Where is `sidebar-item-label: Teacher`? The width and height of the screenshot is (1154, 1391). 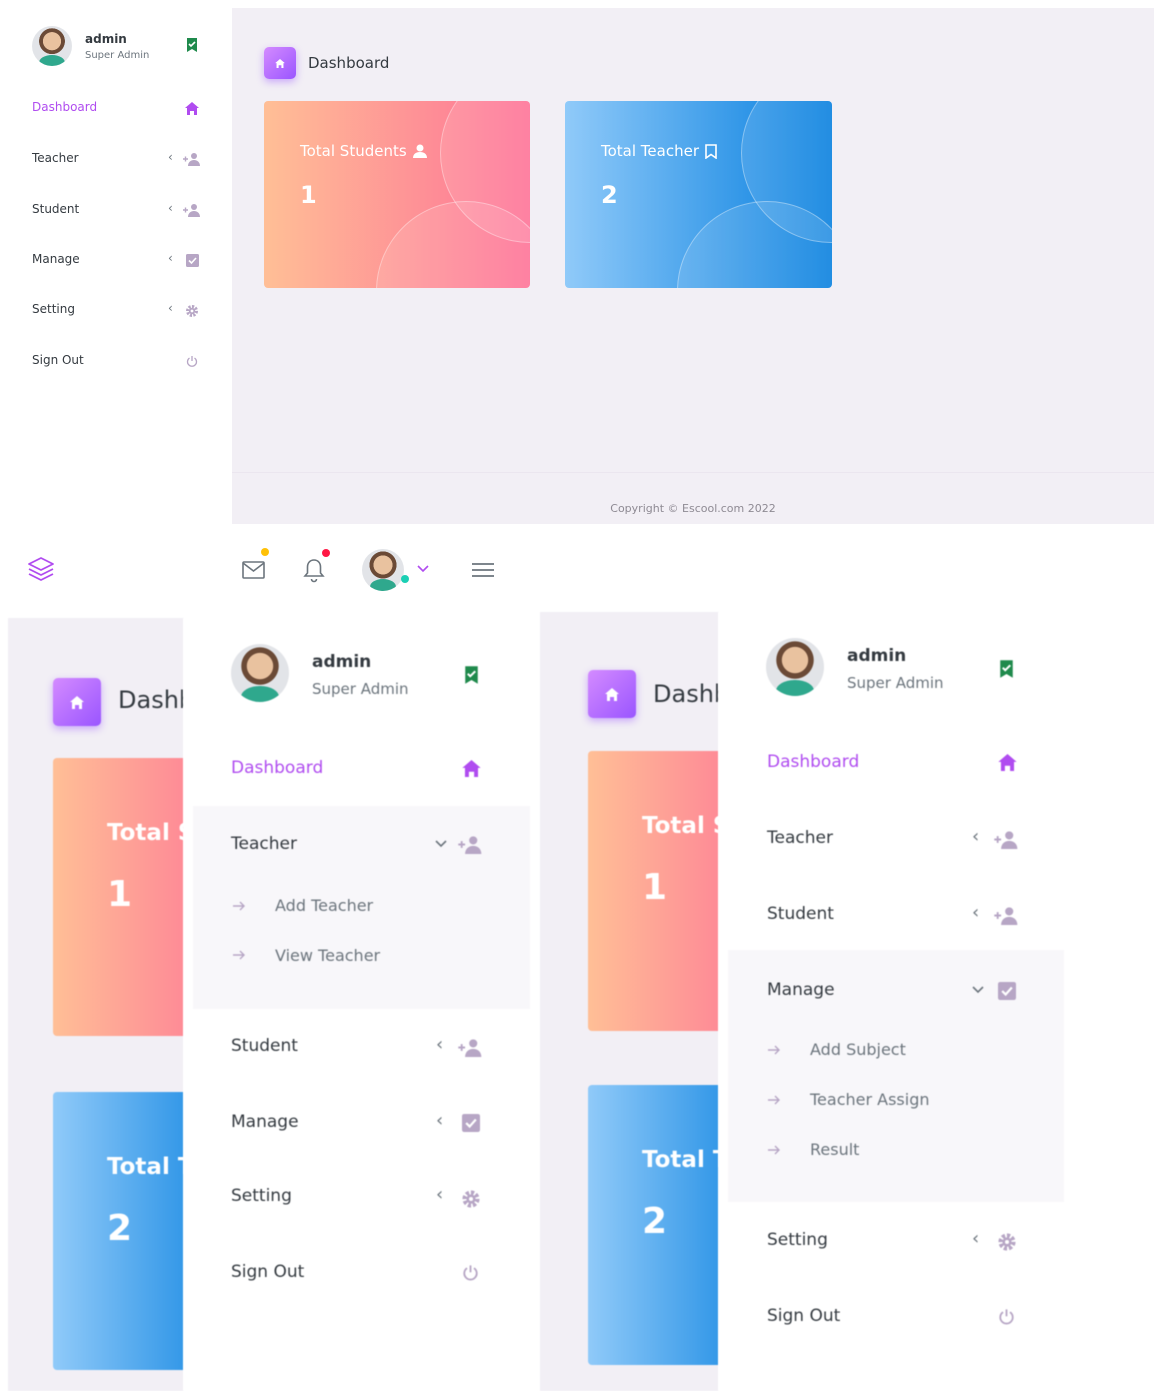 sidebar-item-label: Teacher is located at coordinates (55, 158).